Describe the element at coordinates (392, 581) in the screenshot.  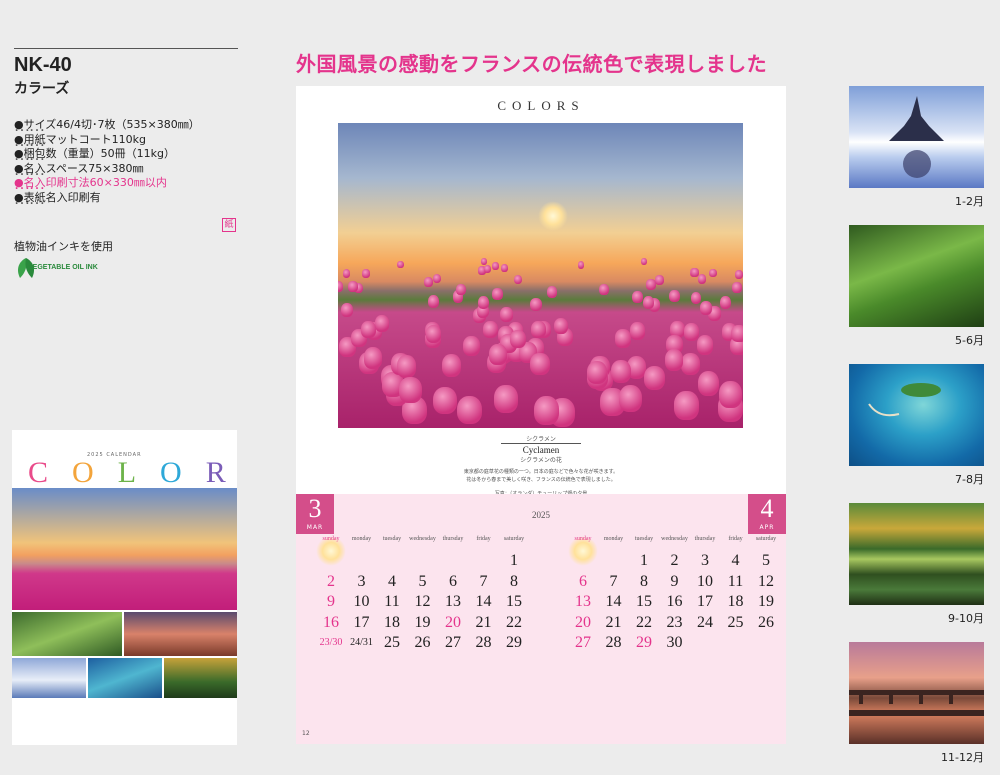
I see `calendar-day: 4` at that location.